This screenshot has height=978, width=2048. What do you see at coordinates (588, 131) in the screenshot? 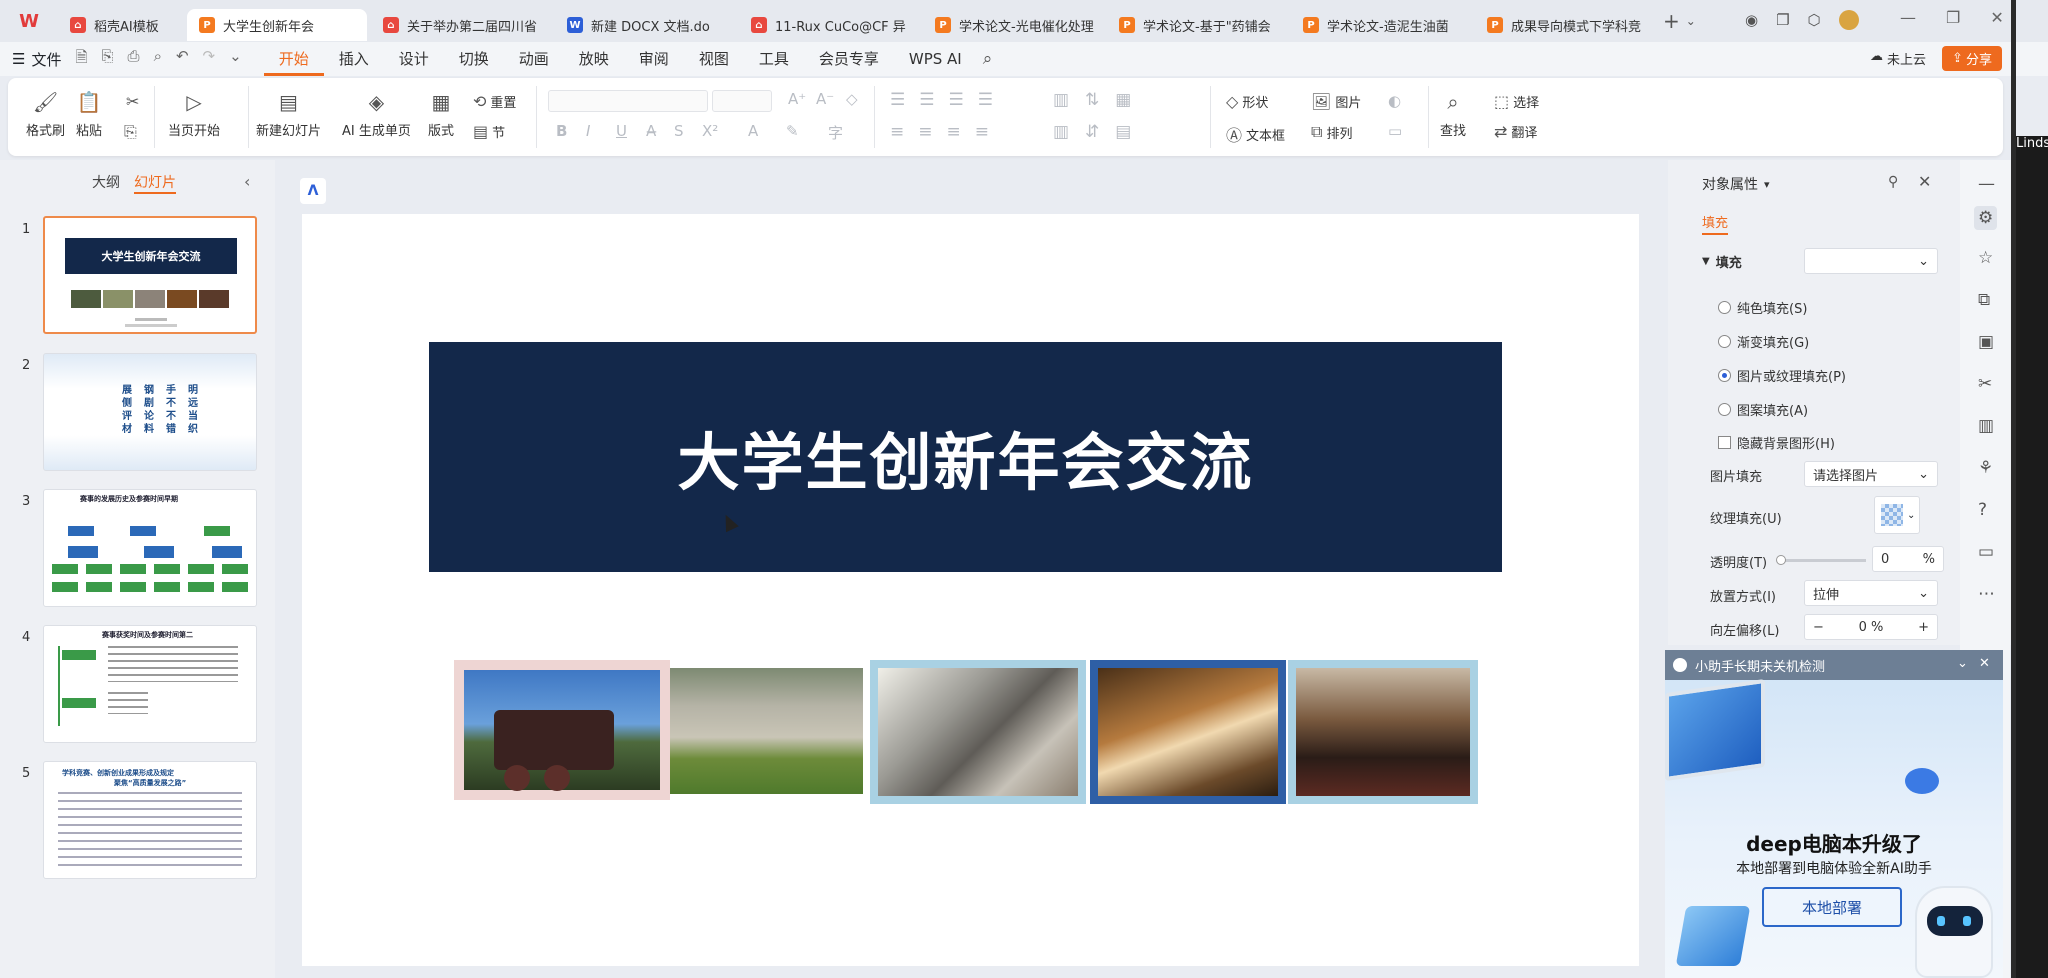
I see `italic-icon: I` at bounding box center [588, 131].